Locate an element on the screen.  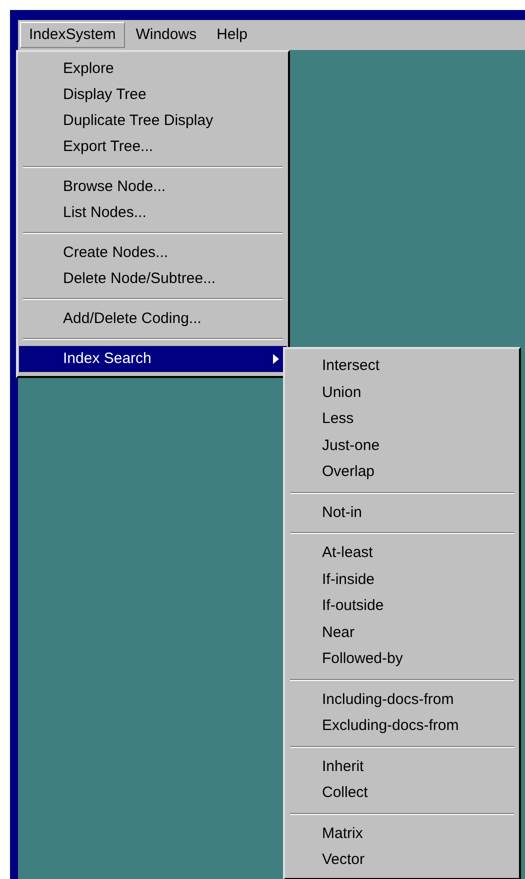
submenu-item: Excluding-docs-from is located at coordinates (402, 726).